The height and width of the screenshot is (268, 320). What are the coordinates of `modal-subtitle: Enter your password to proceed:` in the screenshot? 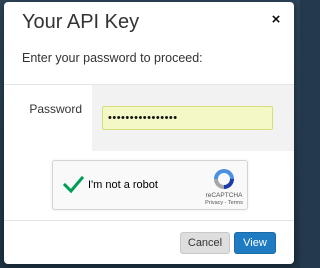 It's located at (112, 58).